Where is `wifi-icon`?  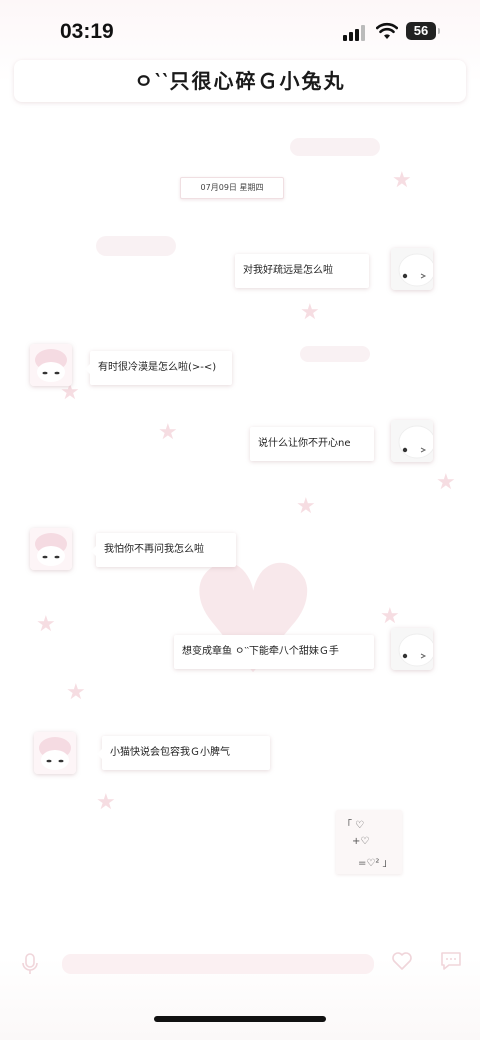 wifi-icon is located at coordinates (387, 30).